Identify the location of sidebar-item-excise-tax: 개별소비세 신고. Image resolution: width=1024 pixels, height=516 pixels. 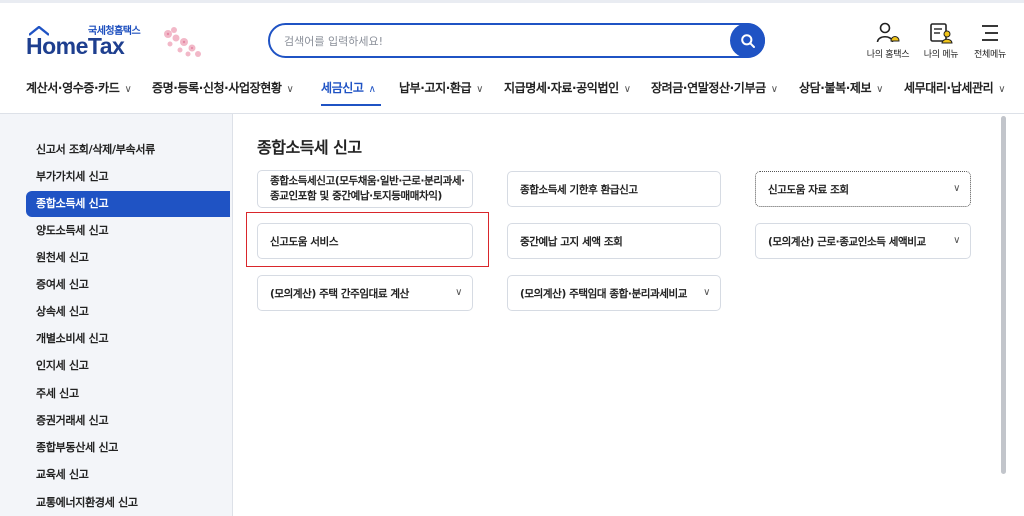
(128, 339).